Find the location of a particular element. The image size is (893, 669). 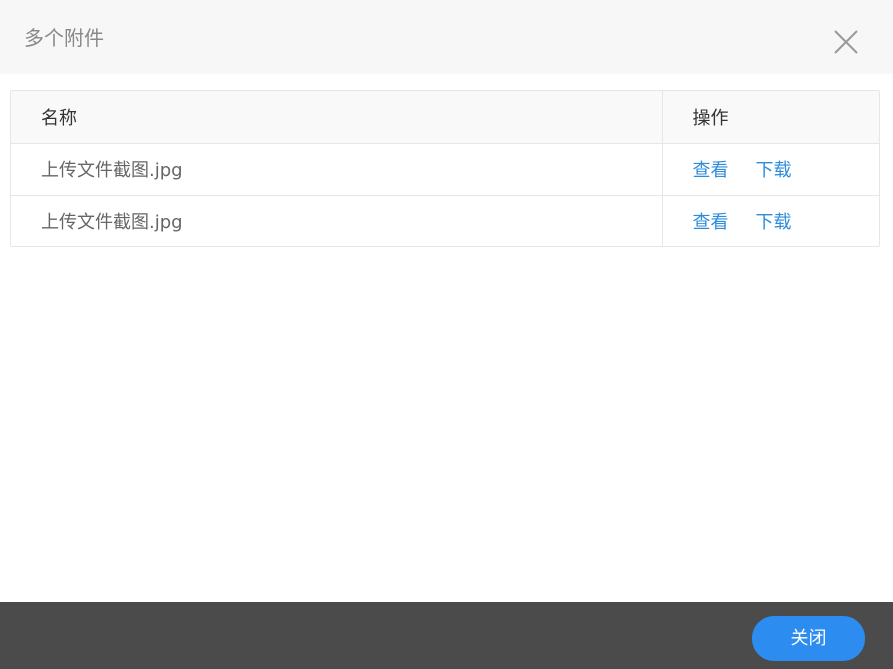

table-header-row: 名称 操作 is located at coordinates (445, 117).